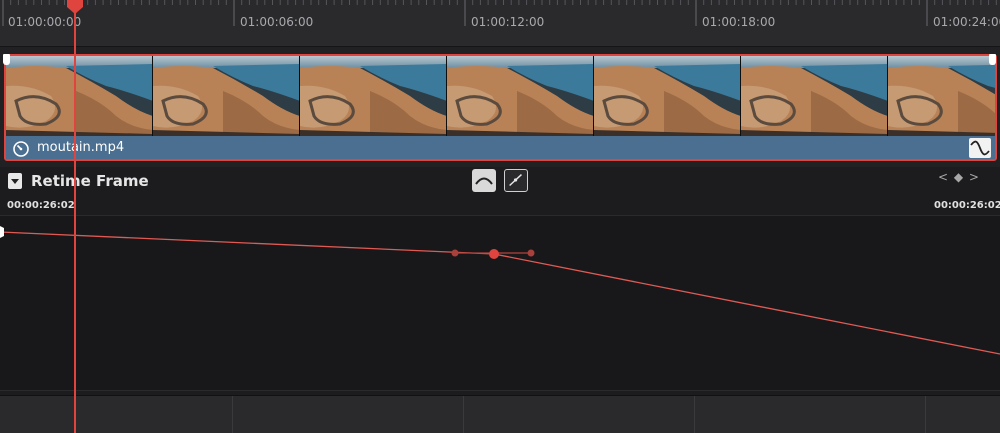 The width and height of the screenshot is (1000, 433). Describe the element at coordinates (992, 59) in the screenshot. I see `clip-trim-handle-right` at that location.